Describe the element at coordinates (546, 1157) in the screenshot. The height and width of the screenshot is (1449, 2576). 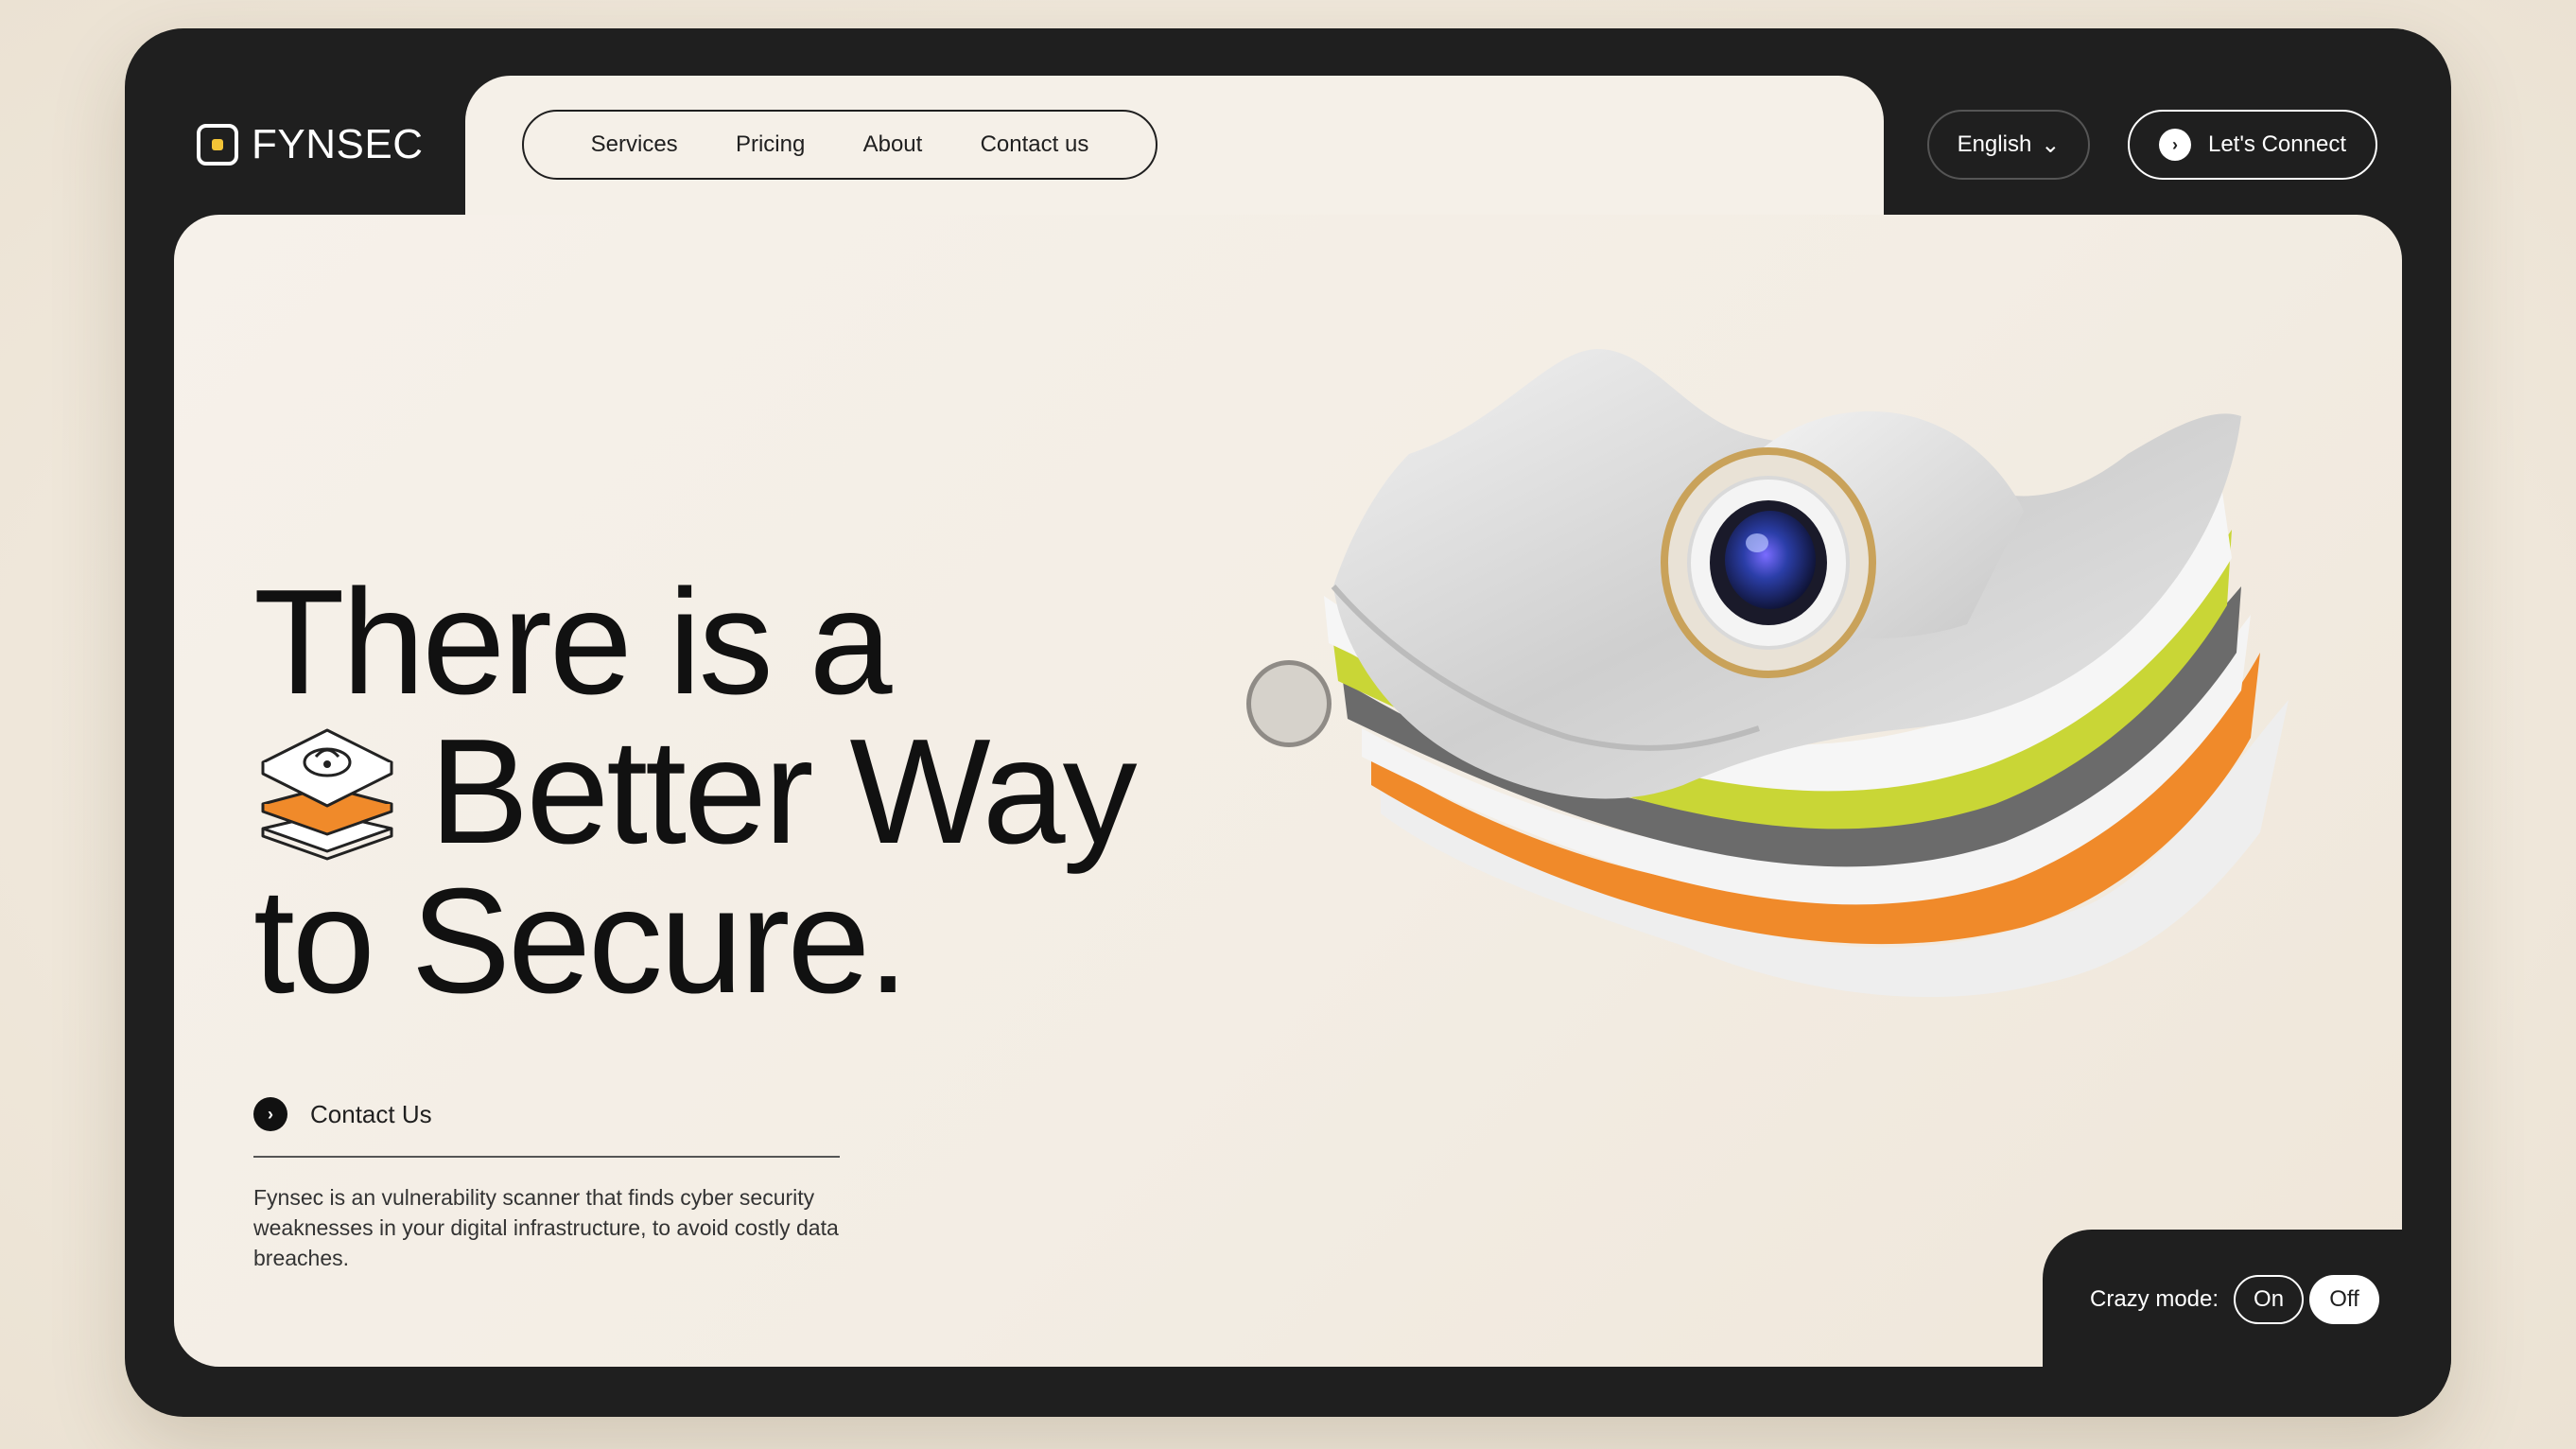
I see `divider` at that location.